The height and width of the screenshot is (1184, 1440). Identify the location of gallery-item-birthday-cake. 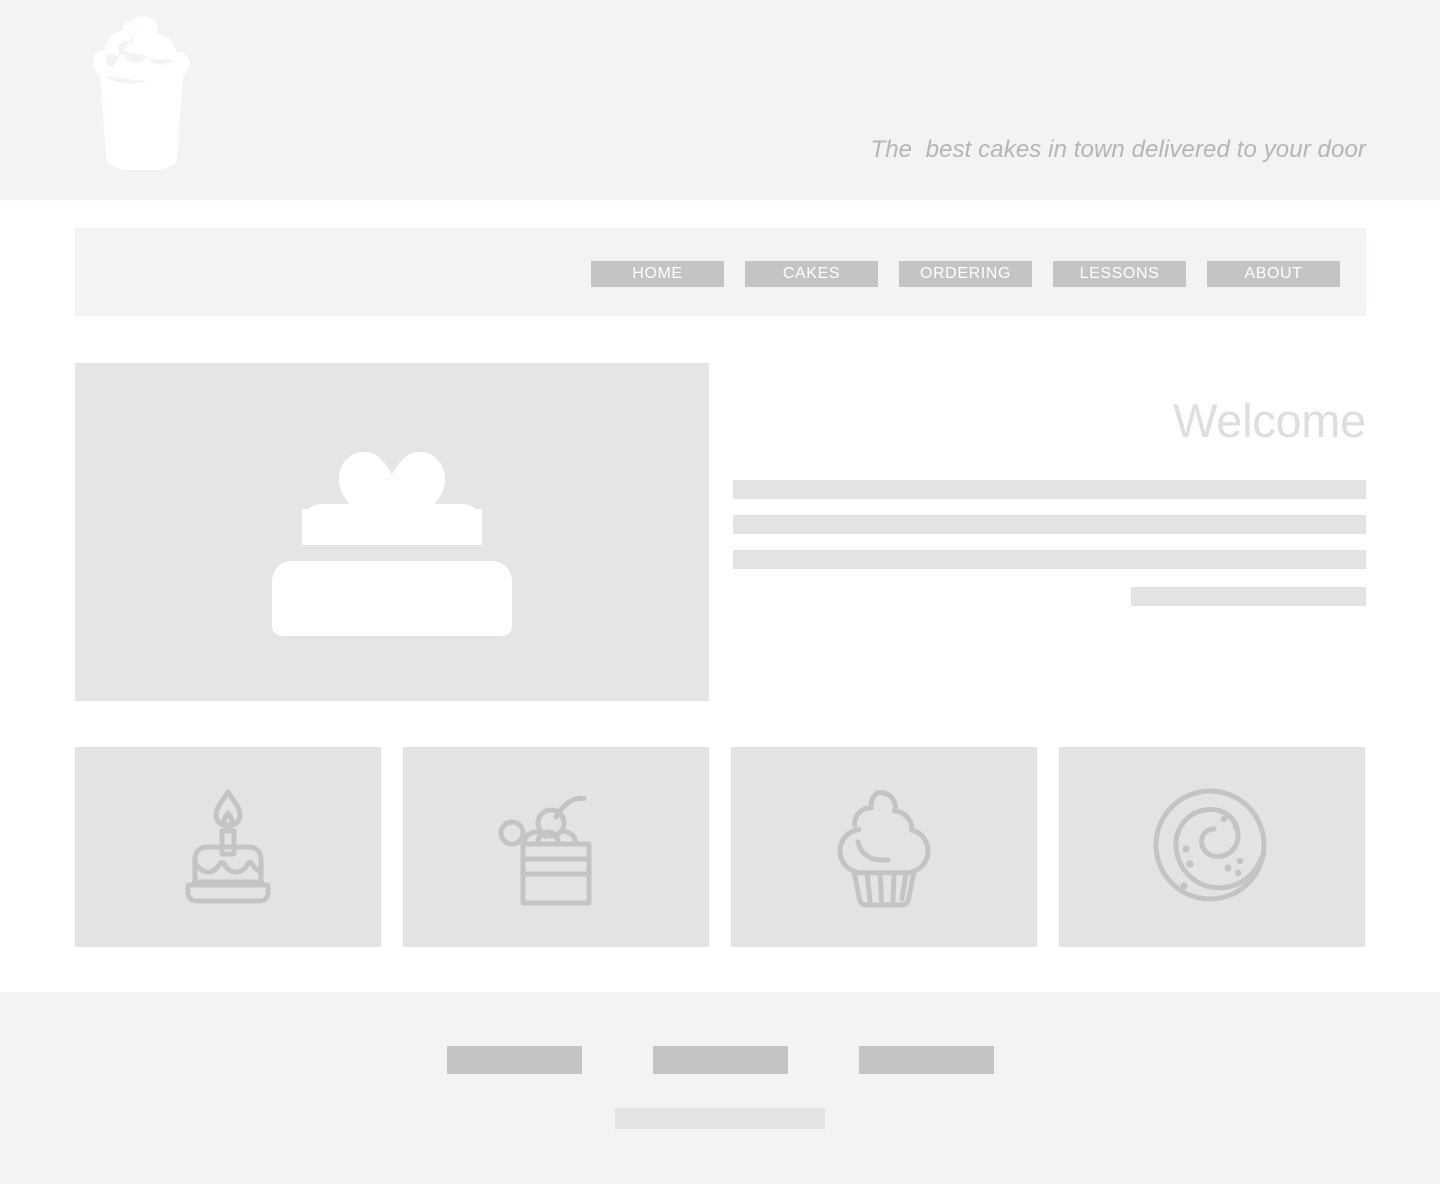
(228, 847).